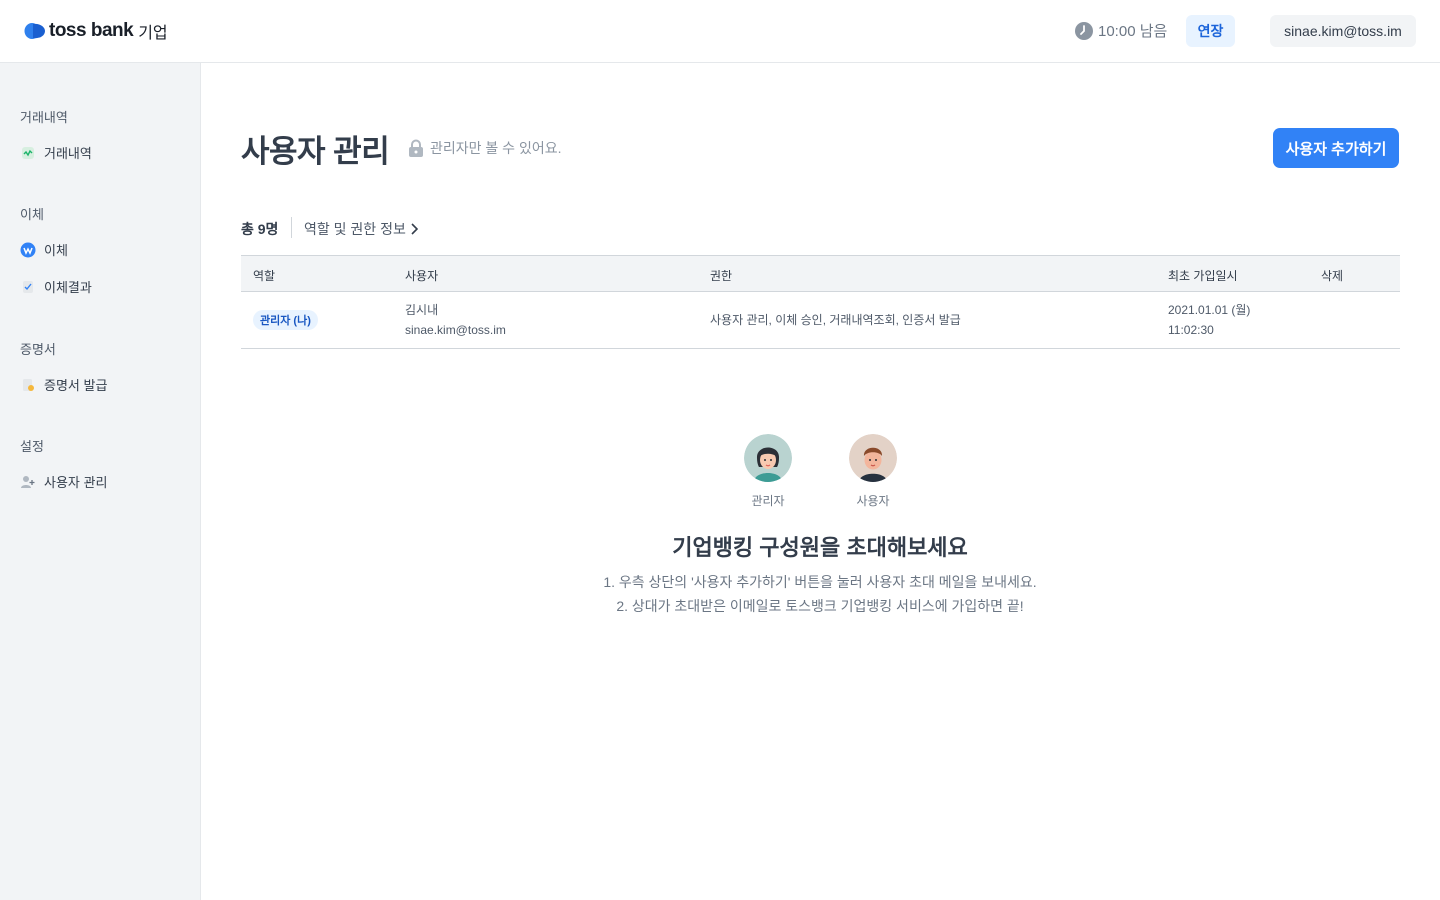 This screenshot has height=900, width=1440. Describe the element at coordinates (76, 482) in the screenshot. I see `sidebar-item-label: 사용자 관리` at that location.